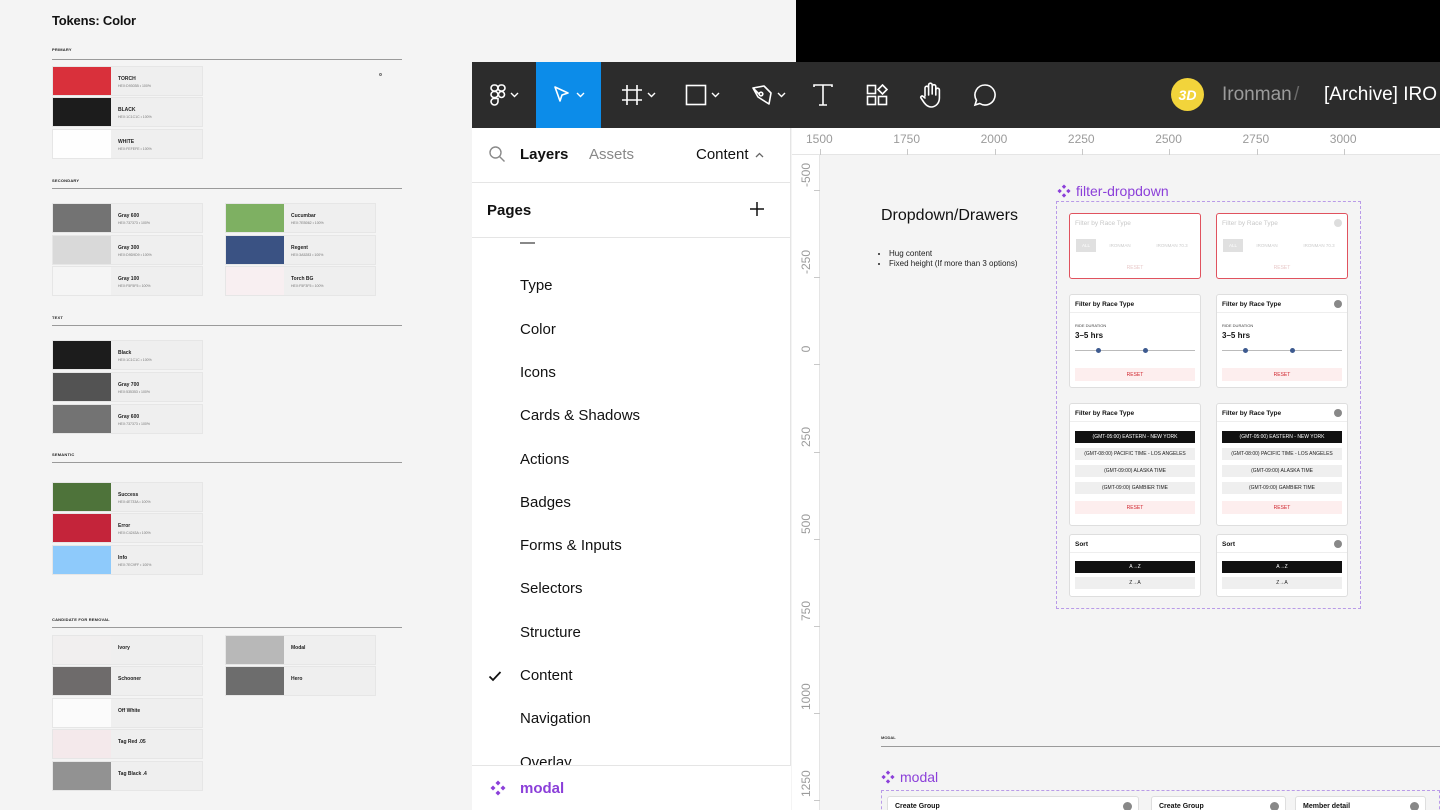 The image size is (1440, 810). Describe the element at coordinates (300, 218) in the screenshot. I see `color-swatch: Cucumbar HEX:7EB062 • 100%` at that location.